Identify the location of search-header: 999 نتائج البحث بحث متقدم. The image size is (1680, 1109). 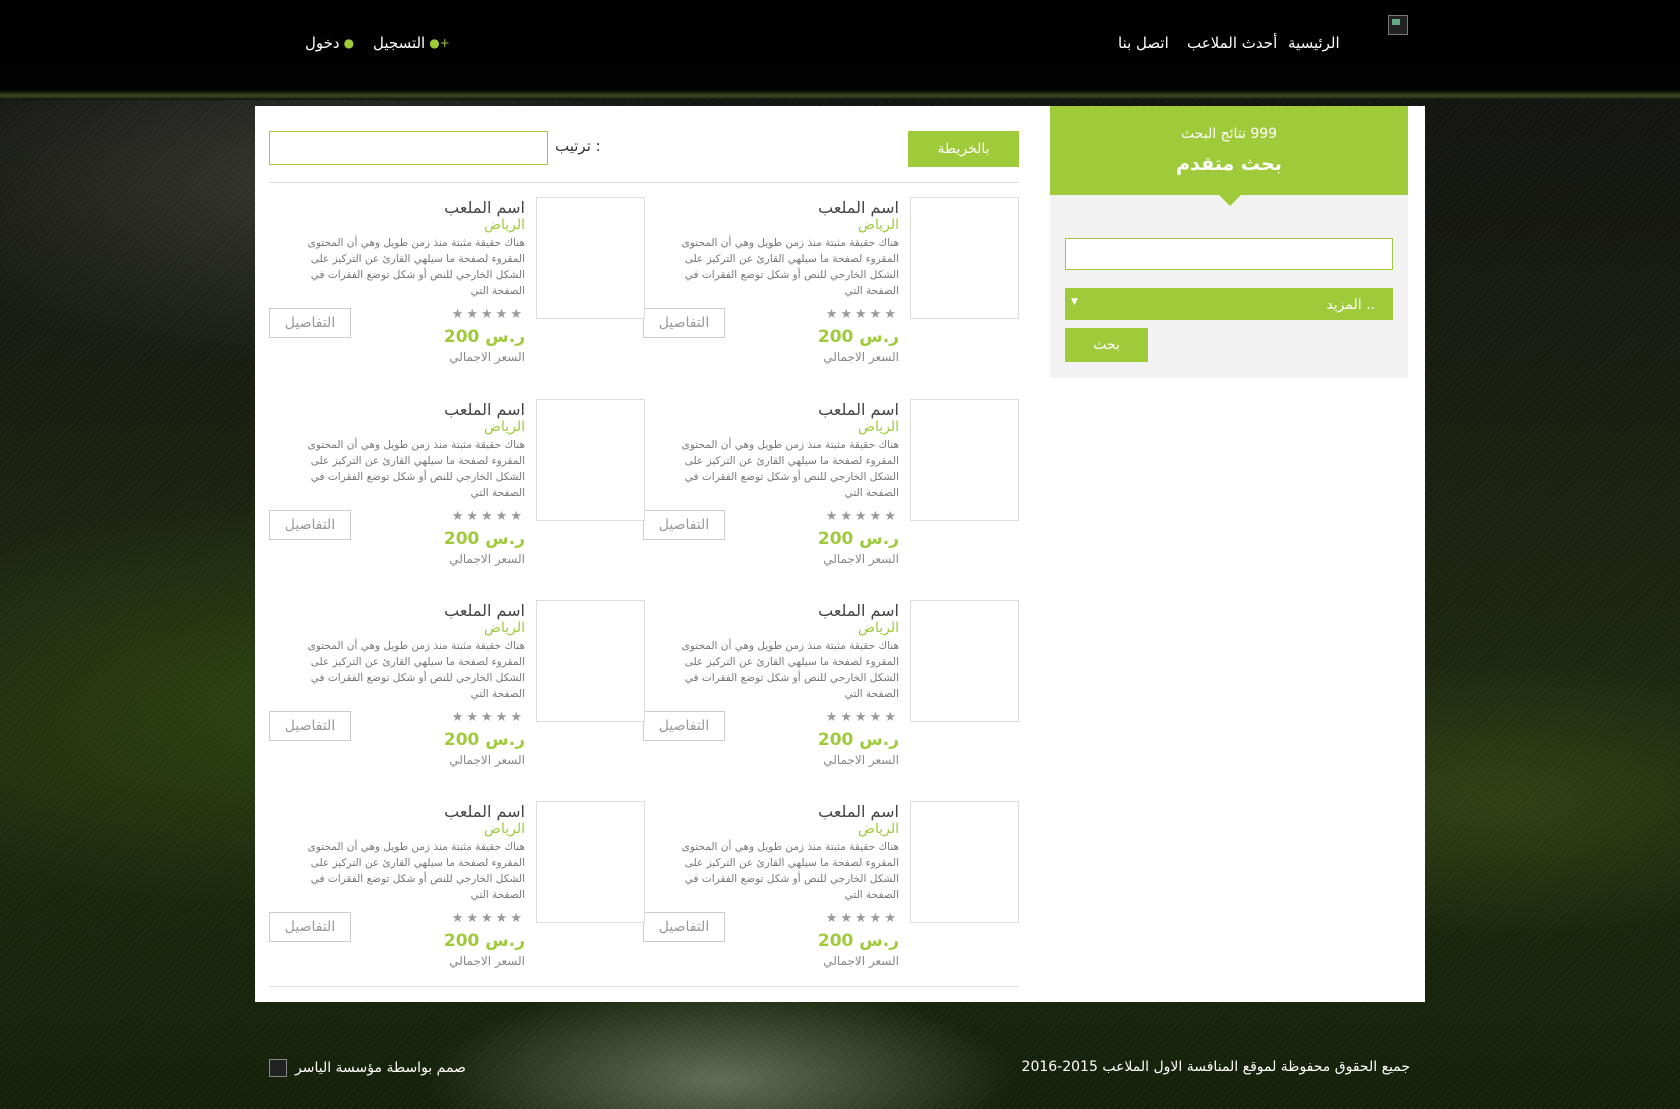
(1229, 150).